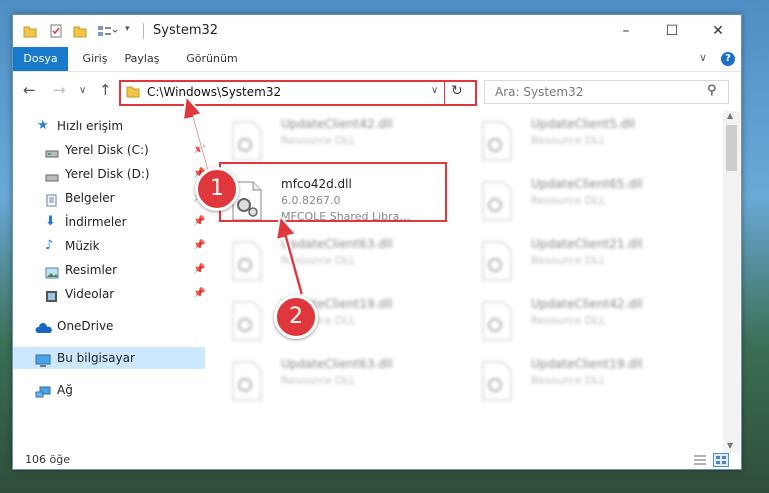 This screenshot has height=493, width=769. Describe the element at coordinates (243, 195) in the screenshot. I see `annotation-arrows` at that location.